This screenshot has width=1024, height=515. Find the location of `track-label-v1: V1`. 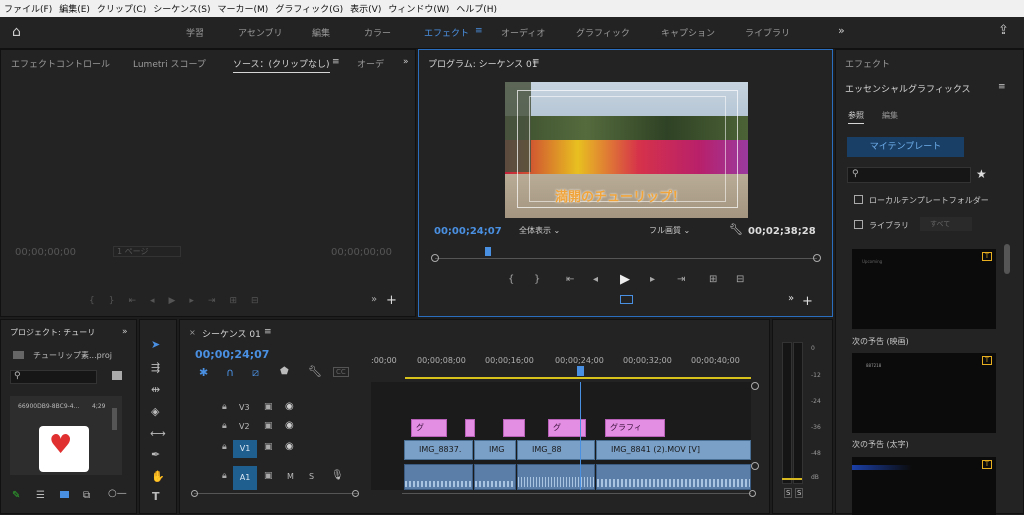

track-label-v1: V1 is located at coordinates (245, 449).